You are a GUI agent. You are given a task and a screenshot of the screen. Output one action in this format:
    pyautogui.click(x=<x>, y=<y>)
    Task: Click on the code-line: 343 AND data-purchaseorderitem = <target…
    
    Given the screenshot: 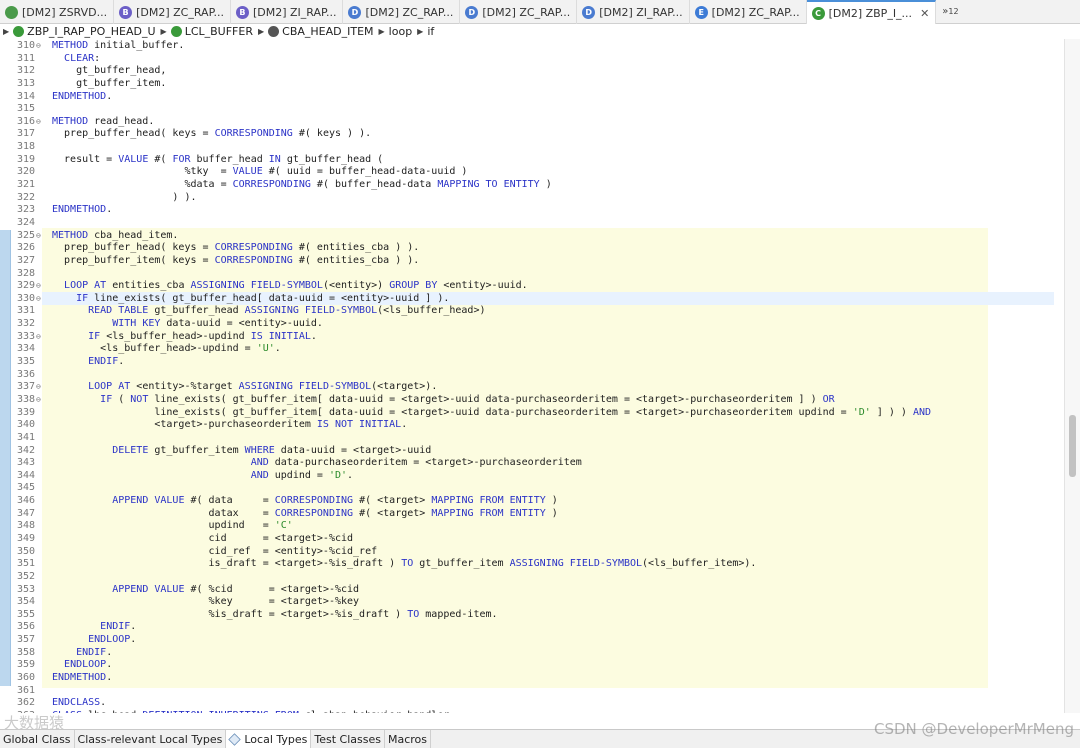 What is the action you would take?
    pyautogui.click(x=540, y=463)
    